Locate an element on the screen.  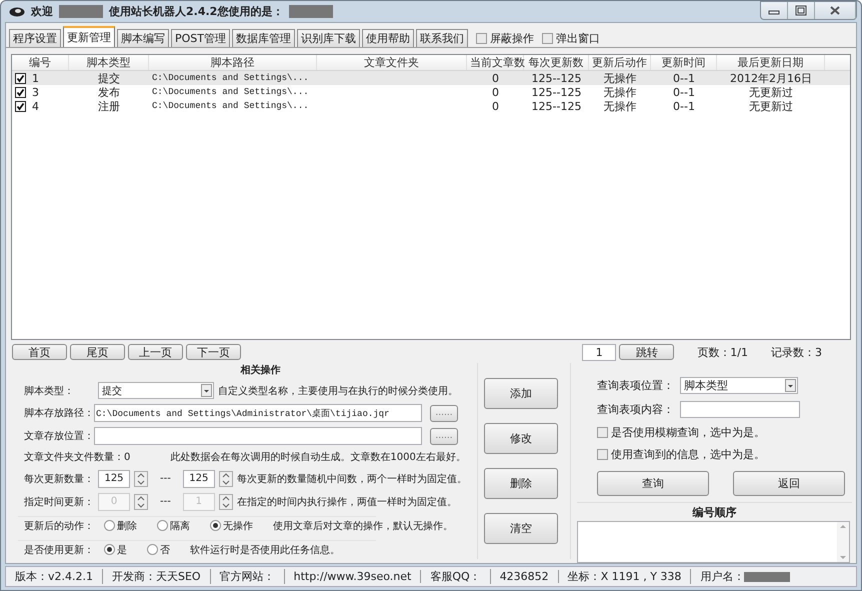
tab: 联系我们 is located at coordinates (442, 38).